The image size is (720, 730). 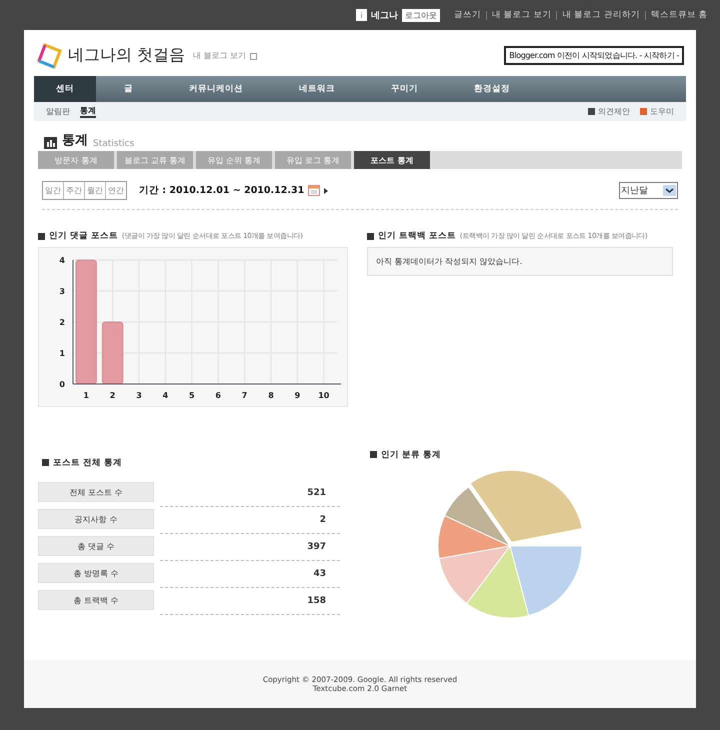 What do you see at coordinates (96, 600) in the screenshot?
I see `stat-label: 총 트랙백 수` at bounding box center [96, 600].